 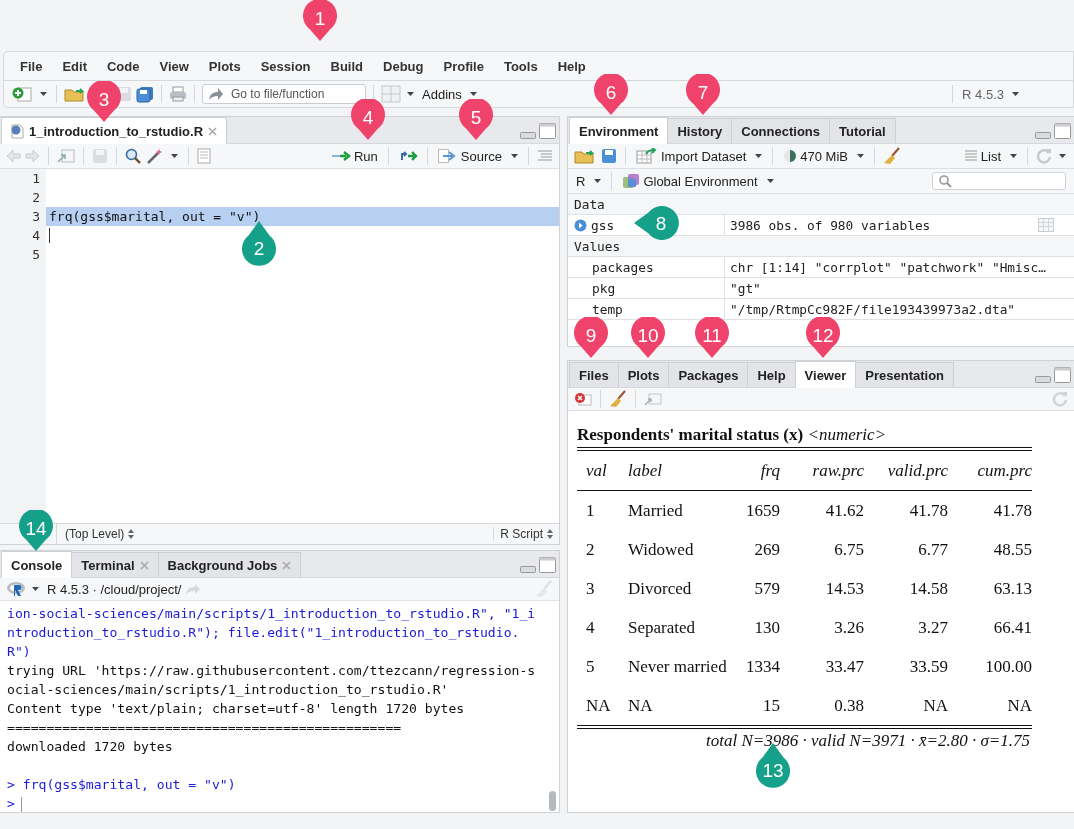 What do you see at coordinates (204, 156) in the screenshot?
I see `notebook-icon` at bounding box center [204, 156].